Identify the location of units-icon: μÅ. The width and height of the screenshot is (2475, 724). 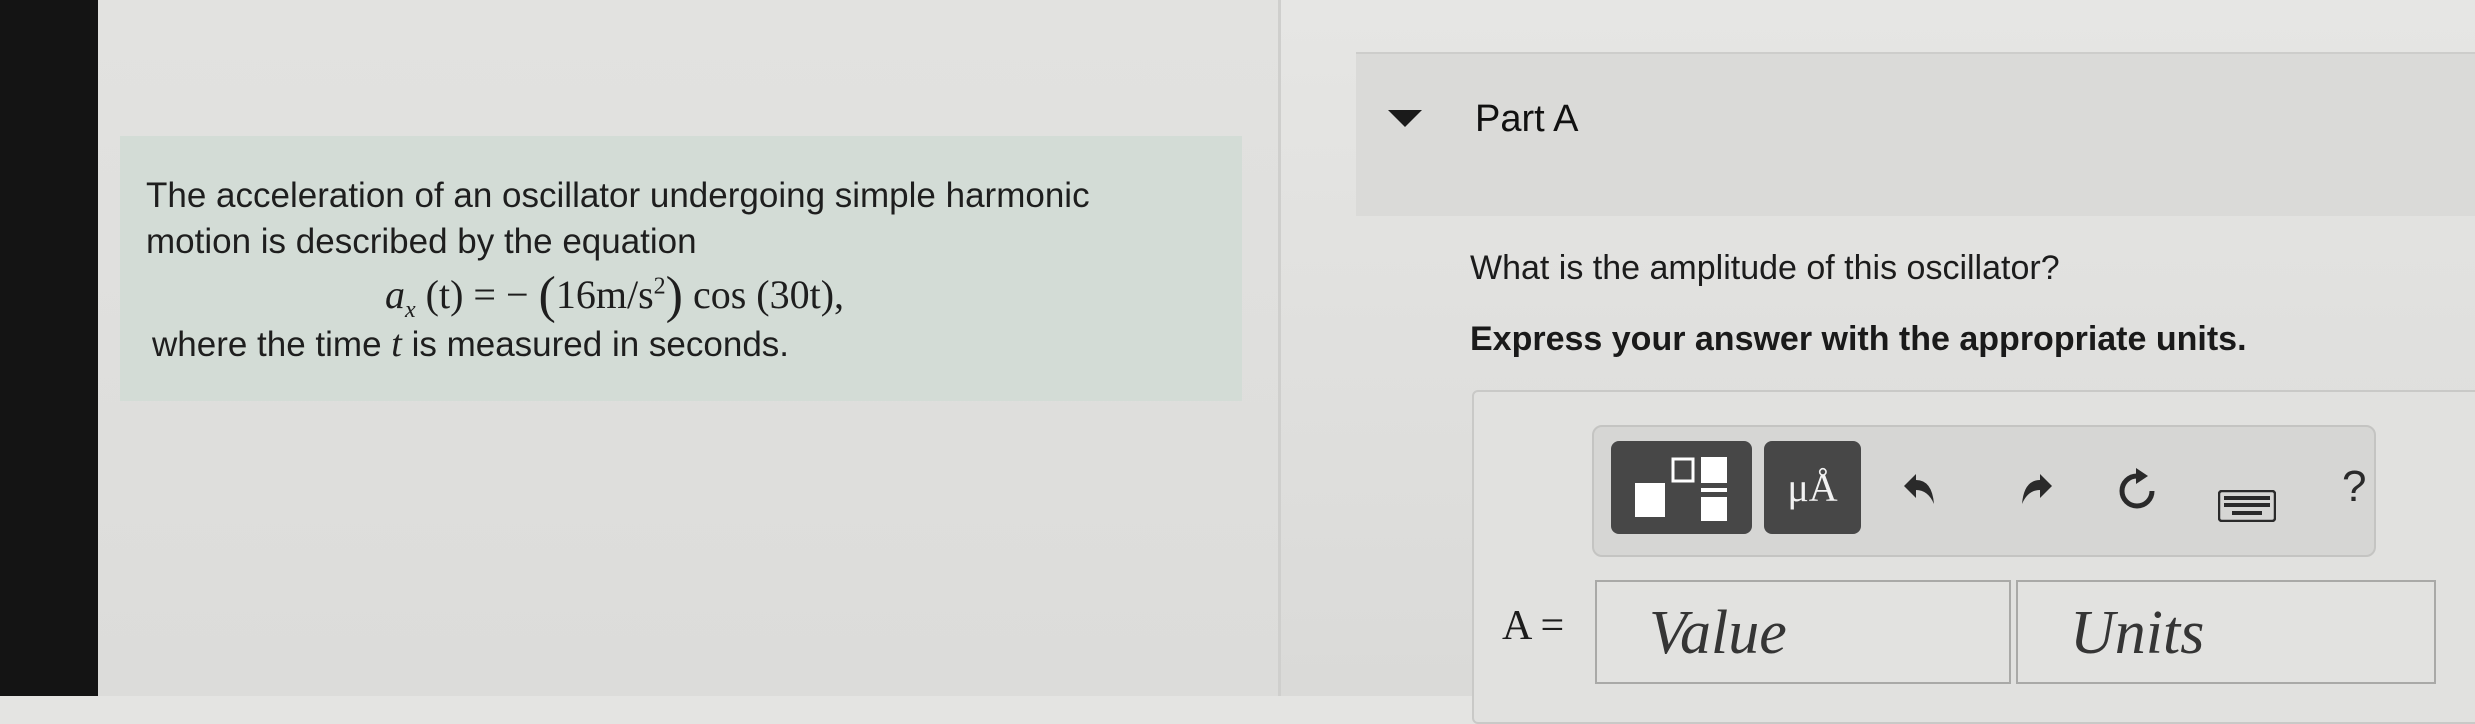
(1812, 487).